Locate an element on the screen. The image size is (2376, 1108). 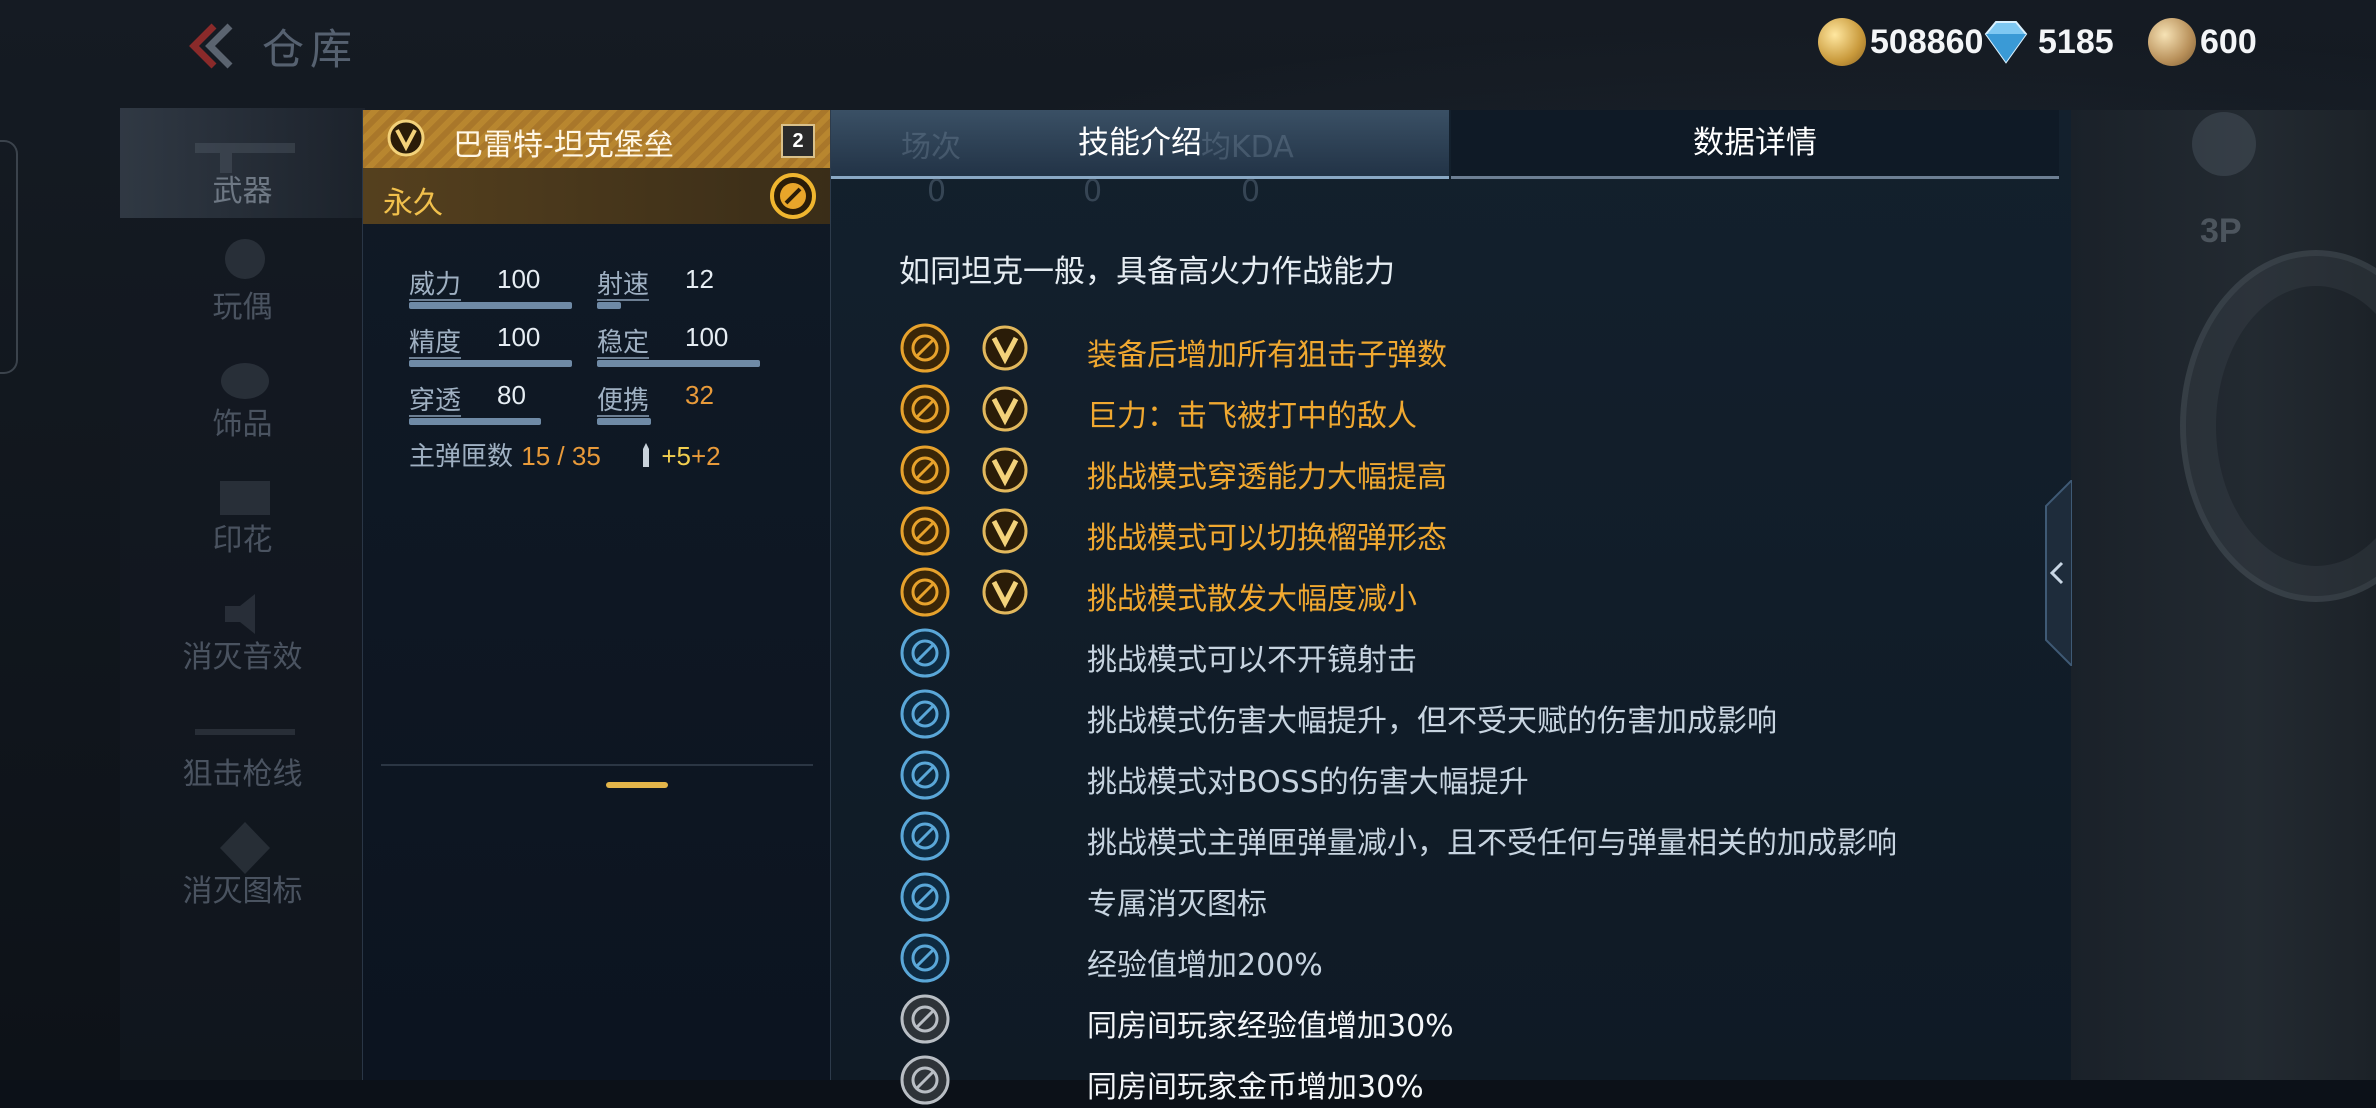
ghost-header: 场次 is located at coordinates (931, 147).